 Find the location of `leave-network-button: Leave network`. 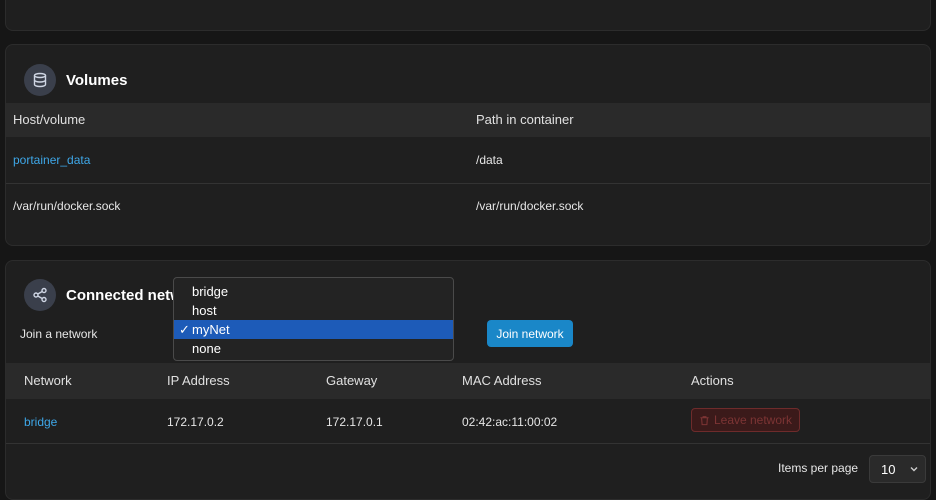

leave-network-button: Leave network is located at coordinates (745, 420).